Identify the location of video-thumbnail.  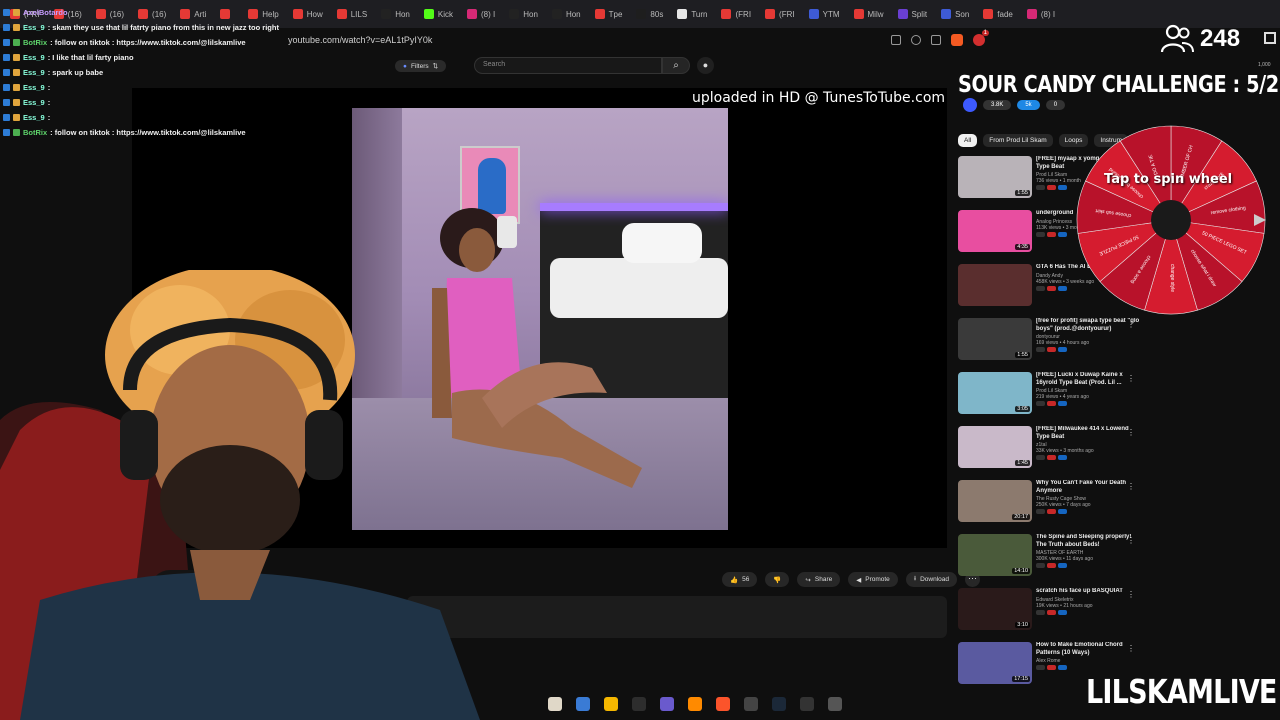
(995, 285).